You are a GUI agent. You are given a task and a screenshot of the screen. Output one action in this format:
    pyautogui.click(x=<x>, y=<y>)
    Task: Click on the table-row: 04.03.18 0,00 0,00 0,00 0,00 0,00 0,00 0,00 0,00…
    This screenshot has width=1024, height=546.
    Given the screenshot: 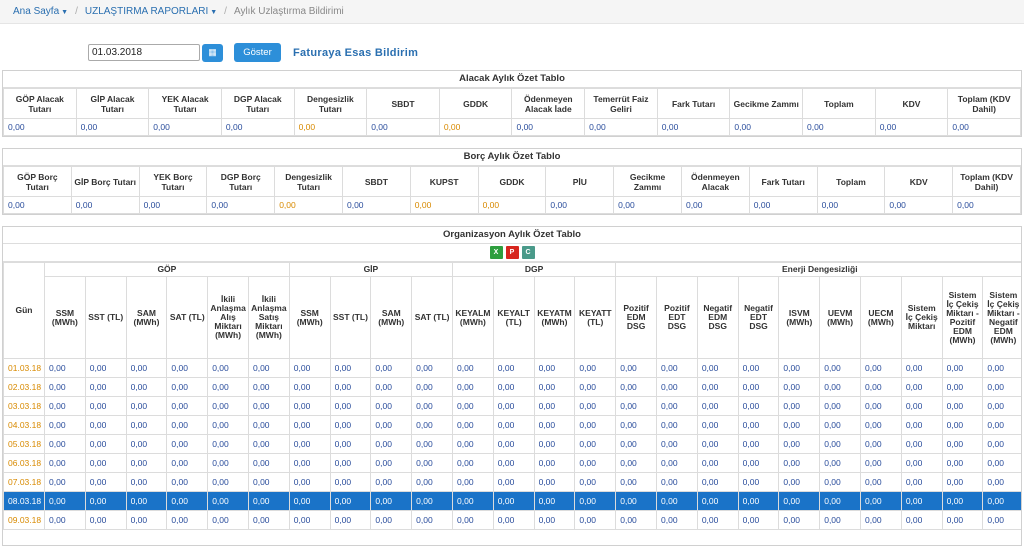 What is the action you would take?
    pyautogui.click(x=512, y=425)
    